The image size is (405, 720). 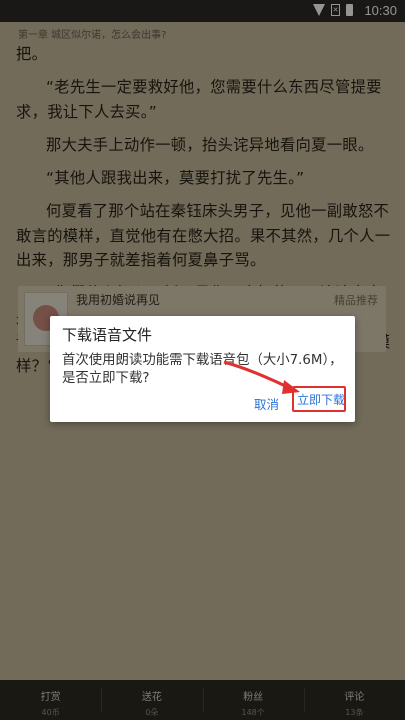 What do you see at coordinates (107, 335) in the screenshot?
I see `dialog-title: 下载语音文件` at bounding box center [107, 335].